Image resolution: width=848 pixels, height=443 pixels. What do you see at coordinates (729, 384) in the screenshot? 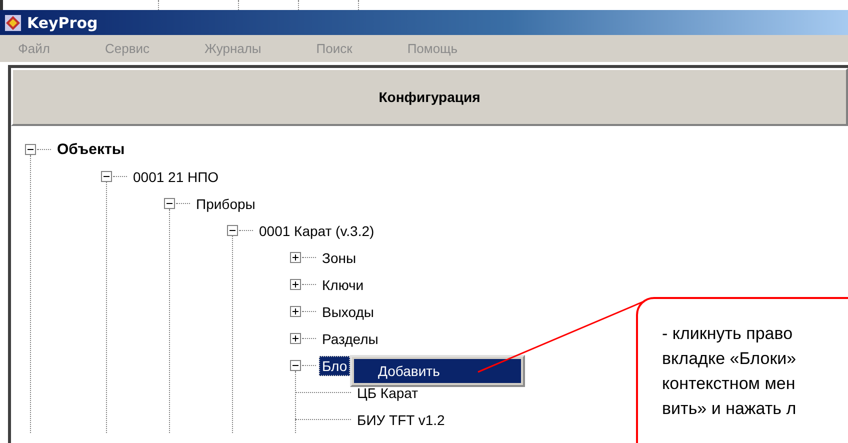
I see `callout-text: контекстном мен` at bounding box center [729, 384].